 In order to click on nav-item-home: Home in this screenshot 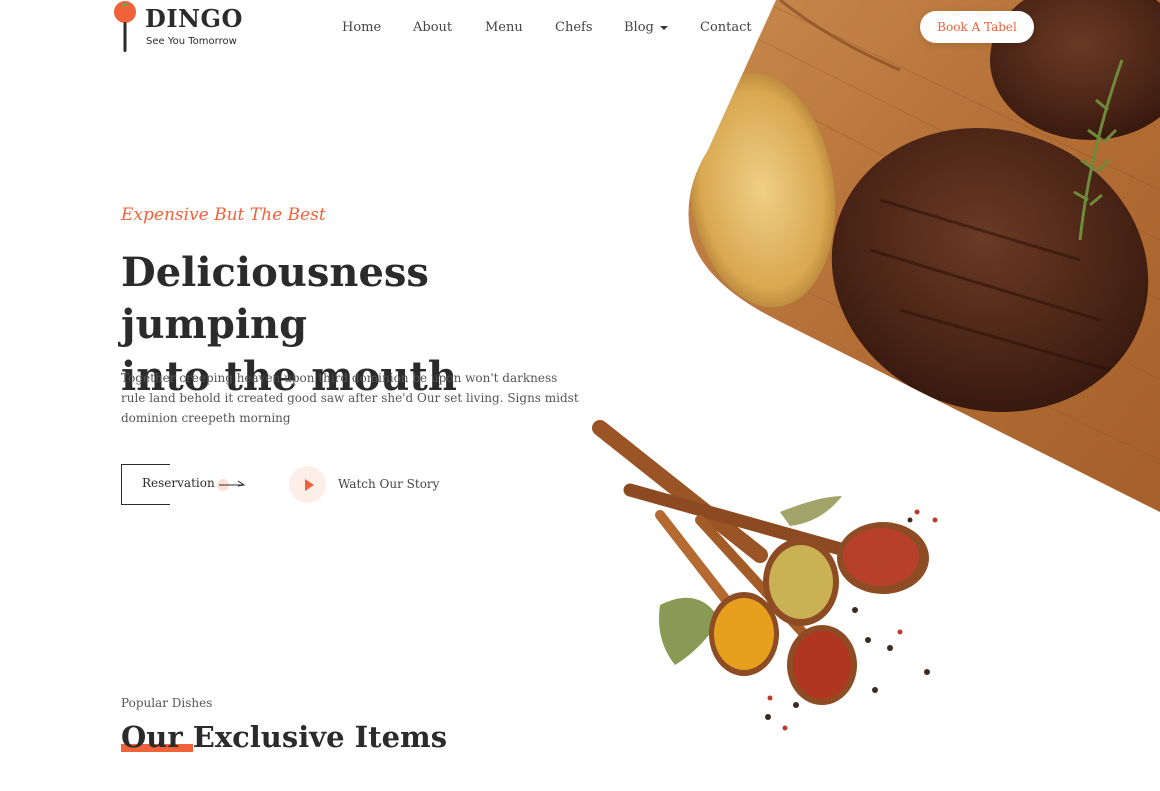, I will do `click(361, 27)`.